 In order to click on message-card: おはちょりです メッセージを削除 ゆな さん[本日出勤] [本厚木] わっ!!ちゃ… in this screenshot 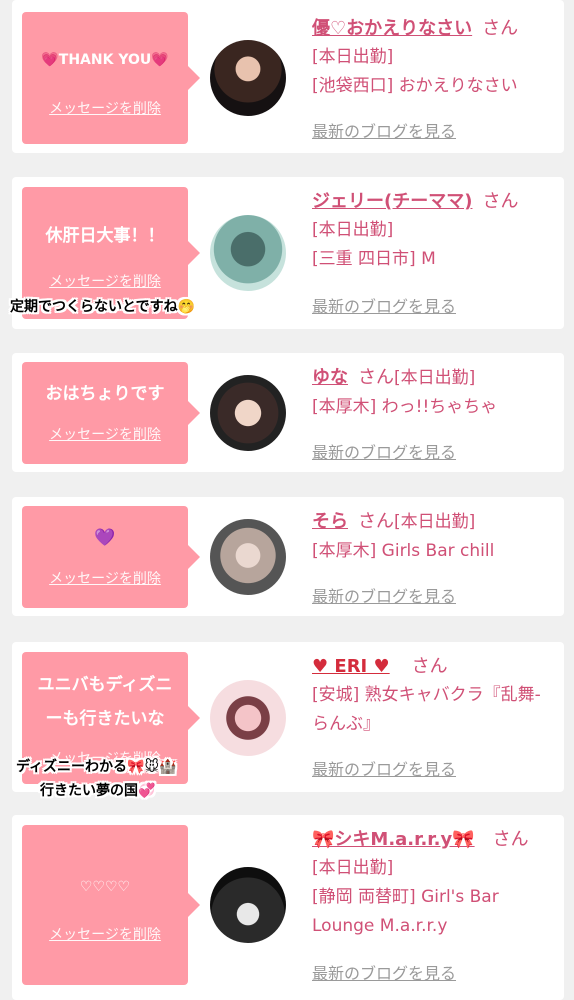, I will do `click(288, 412)`.